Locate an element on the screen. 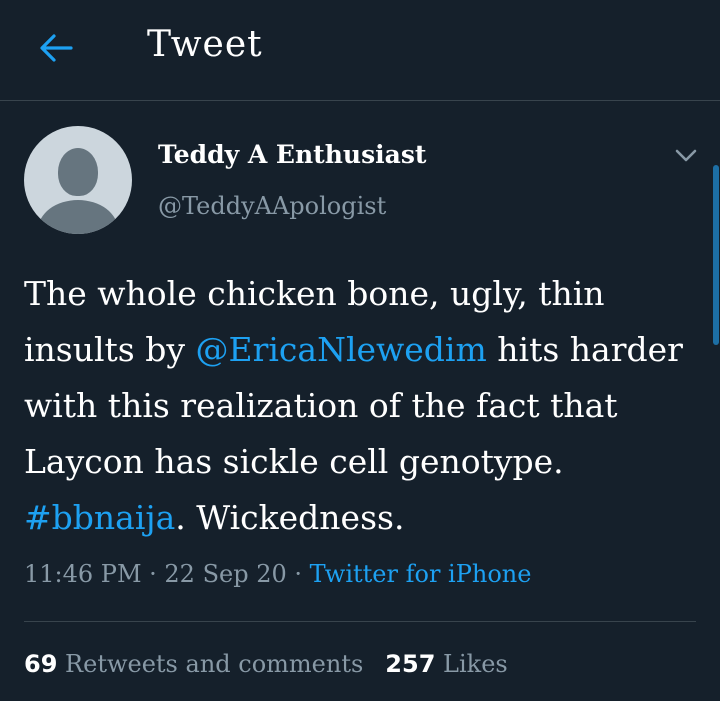  tweet-date: 22 Sep 20 is located at coordinates (225, 574).